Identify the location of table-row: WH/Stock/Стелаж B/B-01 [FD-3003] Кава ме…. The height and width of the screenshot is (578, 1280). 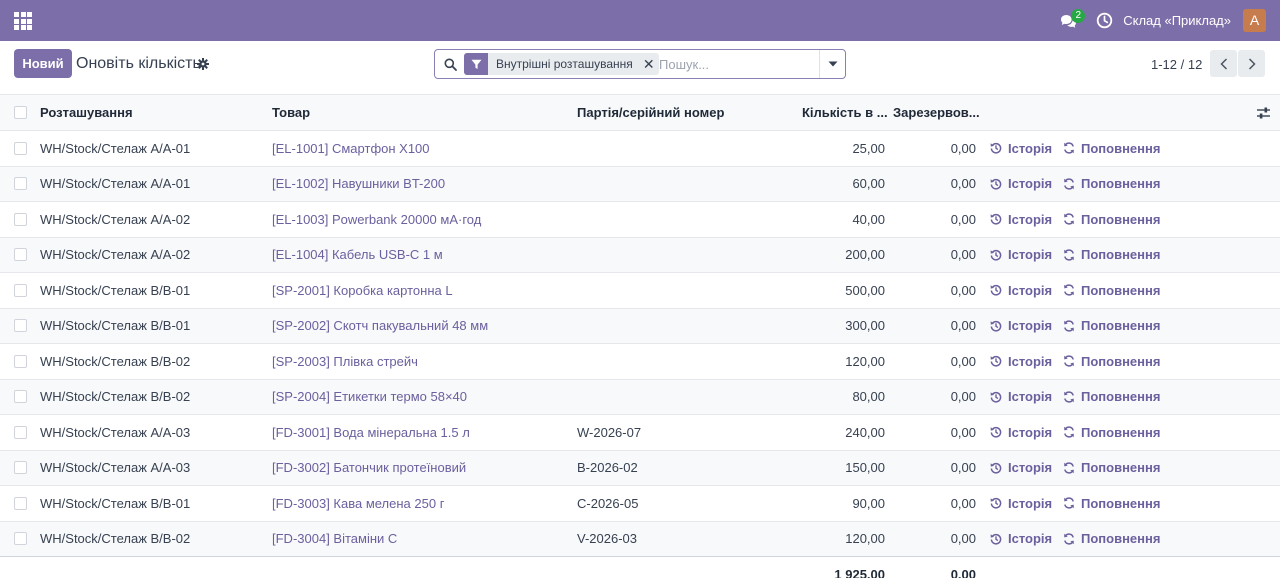
(640, 503).